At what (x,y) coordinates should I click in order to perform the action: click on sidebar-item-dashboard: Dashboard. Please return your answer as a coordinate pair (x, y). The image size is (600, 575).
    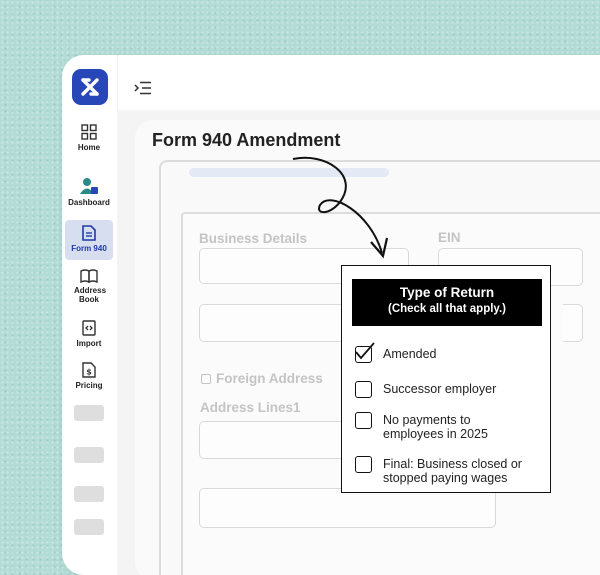
    Looking at the image, I should click on (89, 192).